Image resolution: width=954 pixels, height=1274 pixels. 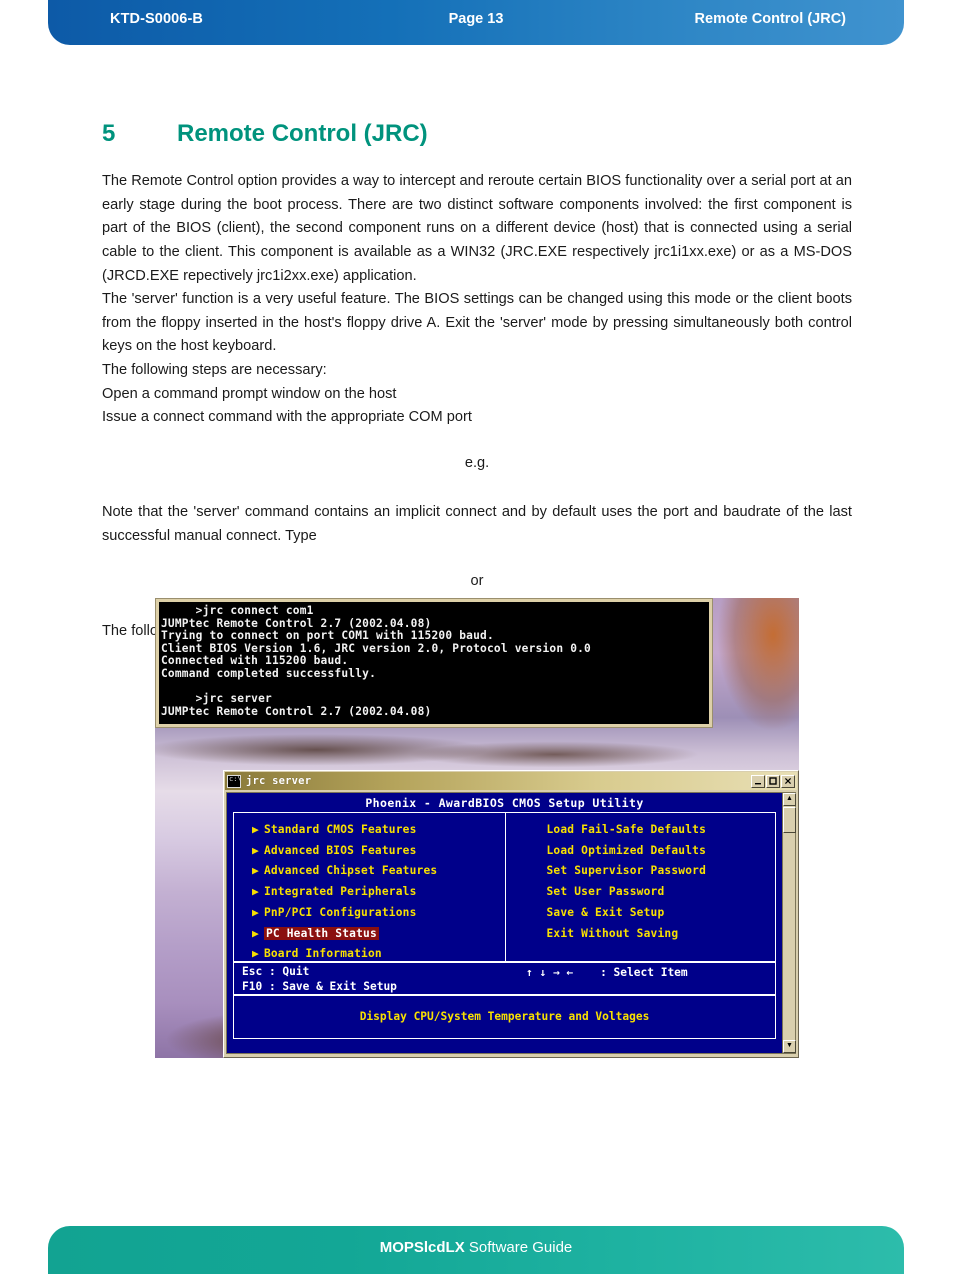 What do you see at coordinates (340, 850) in the screenshot?
I see `menu-label: Advanced BIOS Features` at bounding box center [340, 850].